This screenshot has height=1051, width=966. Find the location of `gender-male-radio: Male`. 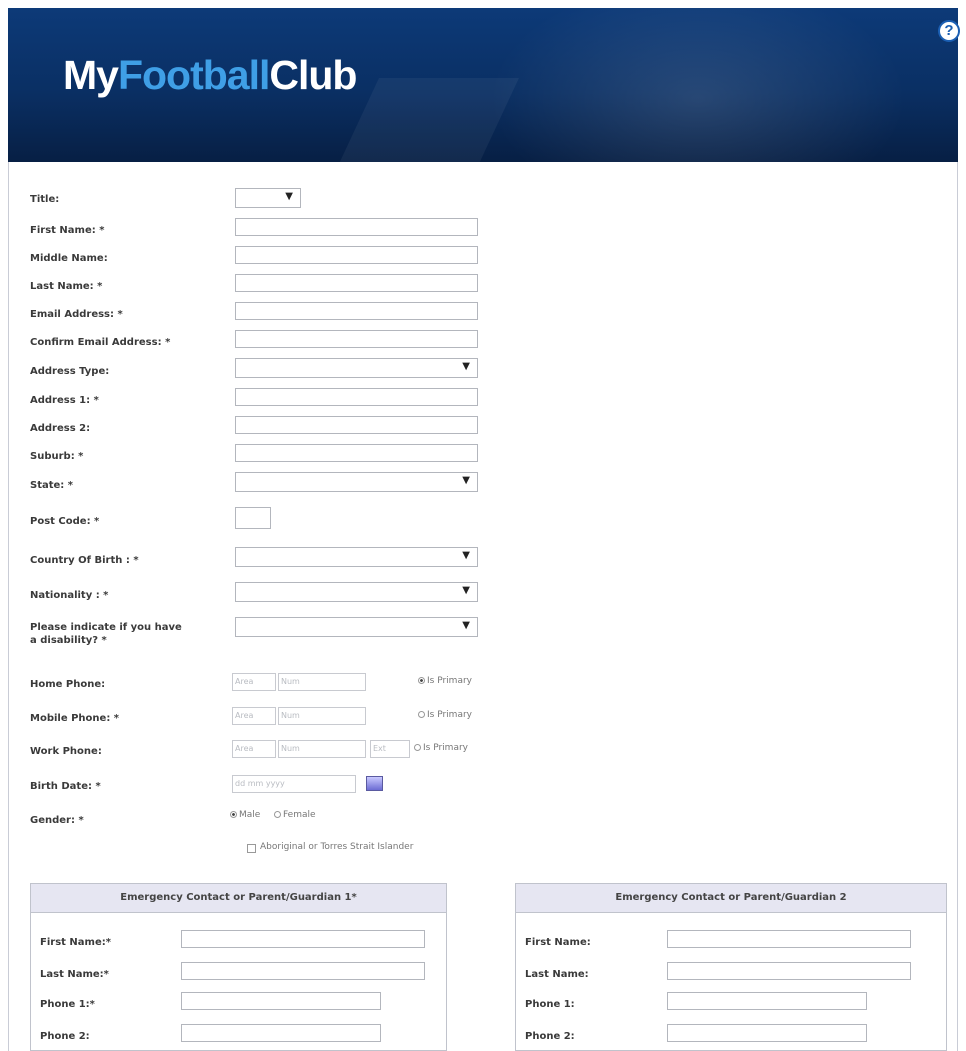

gender-male-radio: Male is located at coordinates (245, 815).